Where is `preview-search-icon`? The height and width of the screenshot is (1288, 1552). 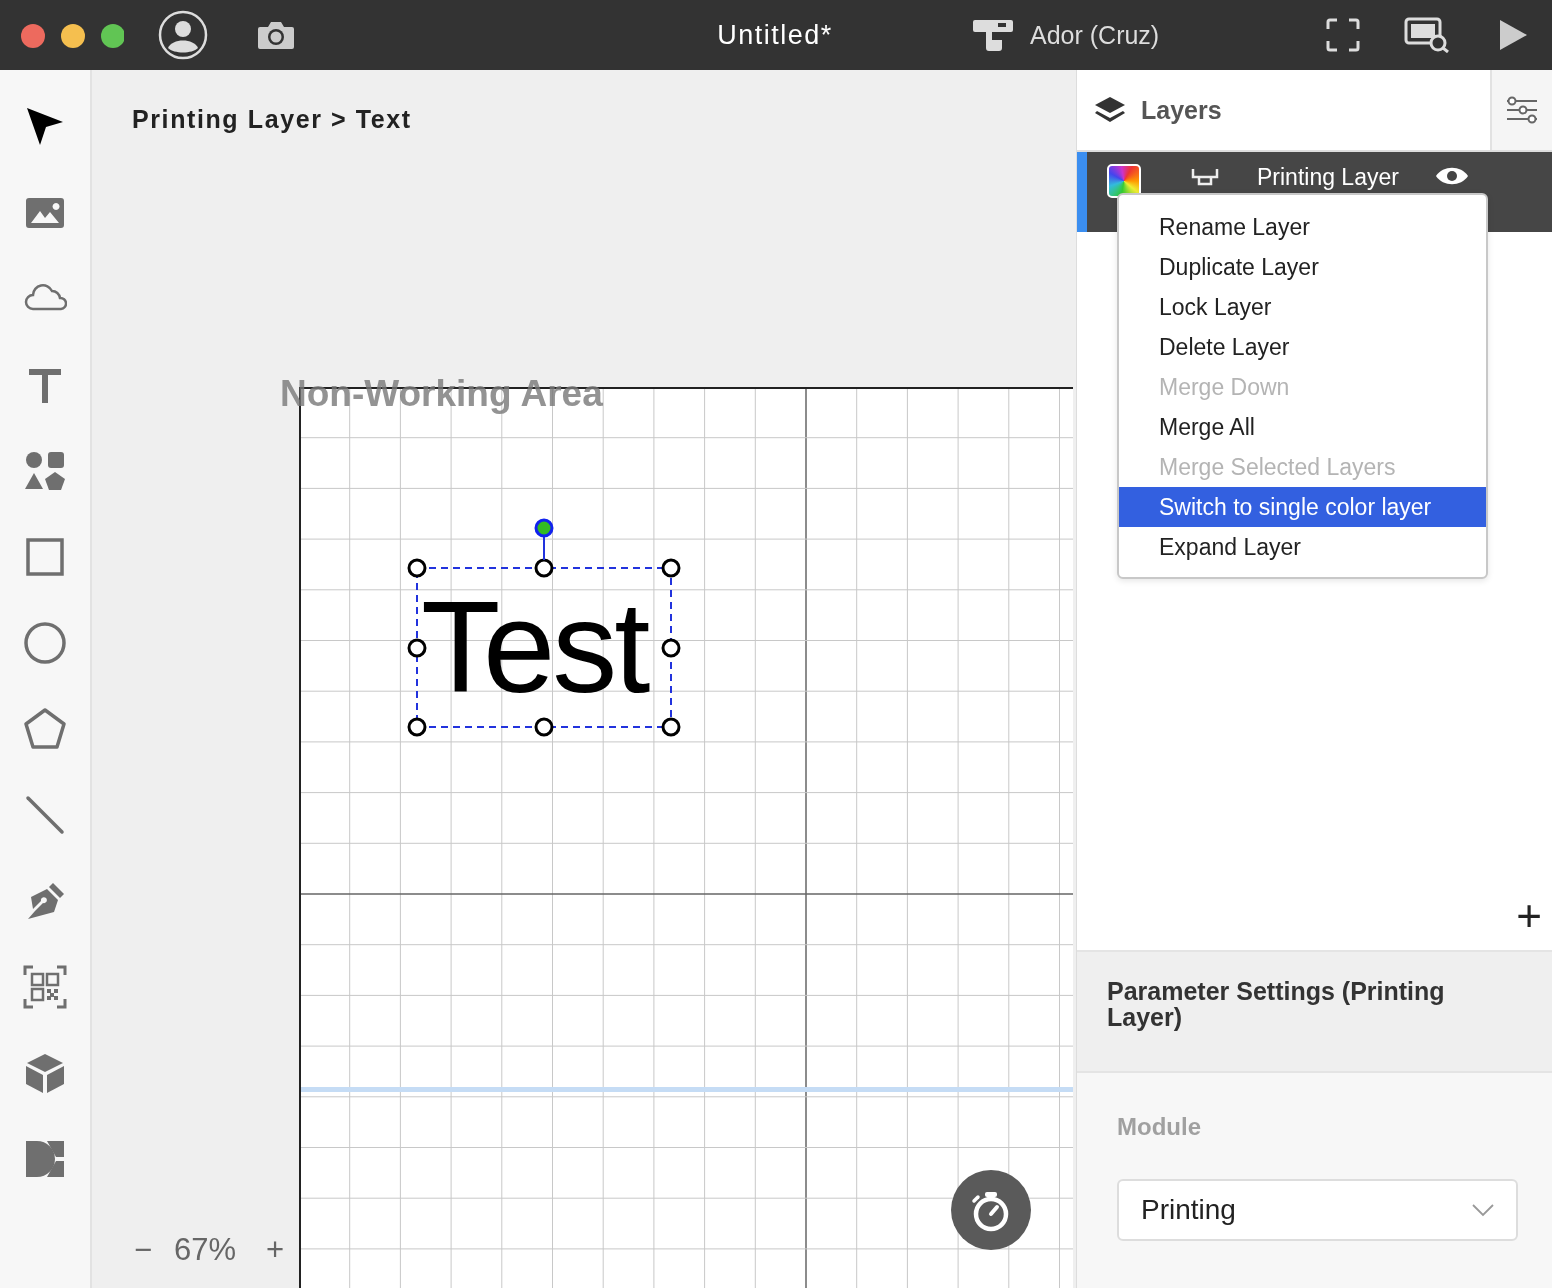 preview-search-icon is located at coordinates (1427, 35).